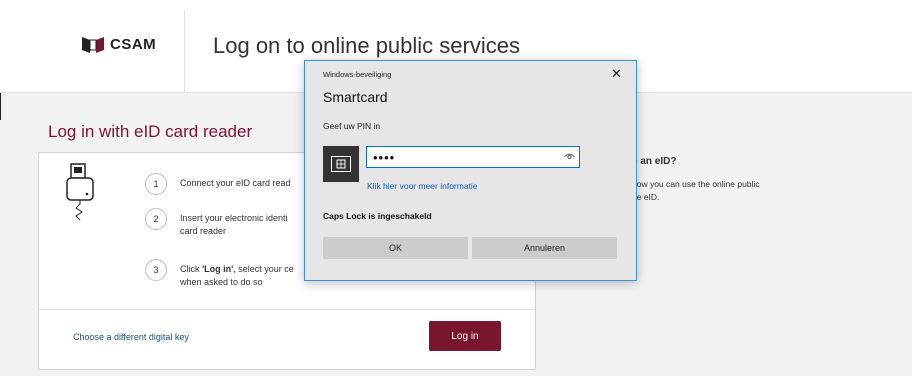 This screenshot has width=912, height=376. I want to click on csam-logo: CSAM, so click(119, 44).